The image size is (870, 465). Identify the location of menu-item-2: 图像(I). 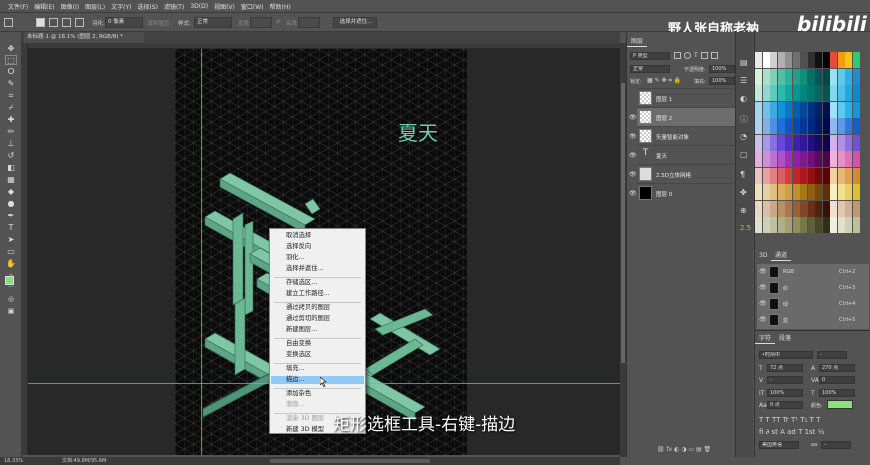
(70, 6).